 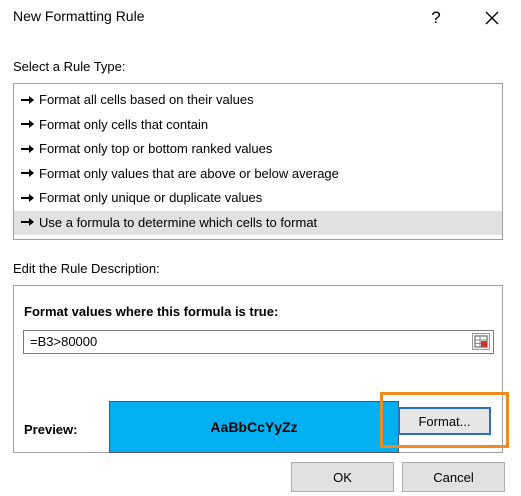 What do you see at coordinates (69, 66) in the screenshot?
I see `select-rule-type-label: Select a Rule Type:` at bounding box center [69, 66].